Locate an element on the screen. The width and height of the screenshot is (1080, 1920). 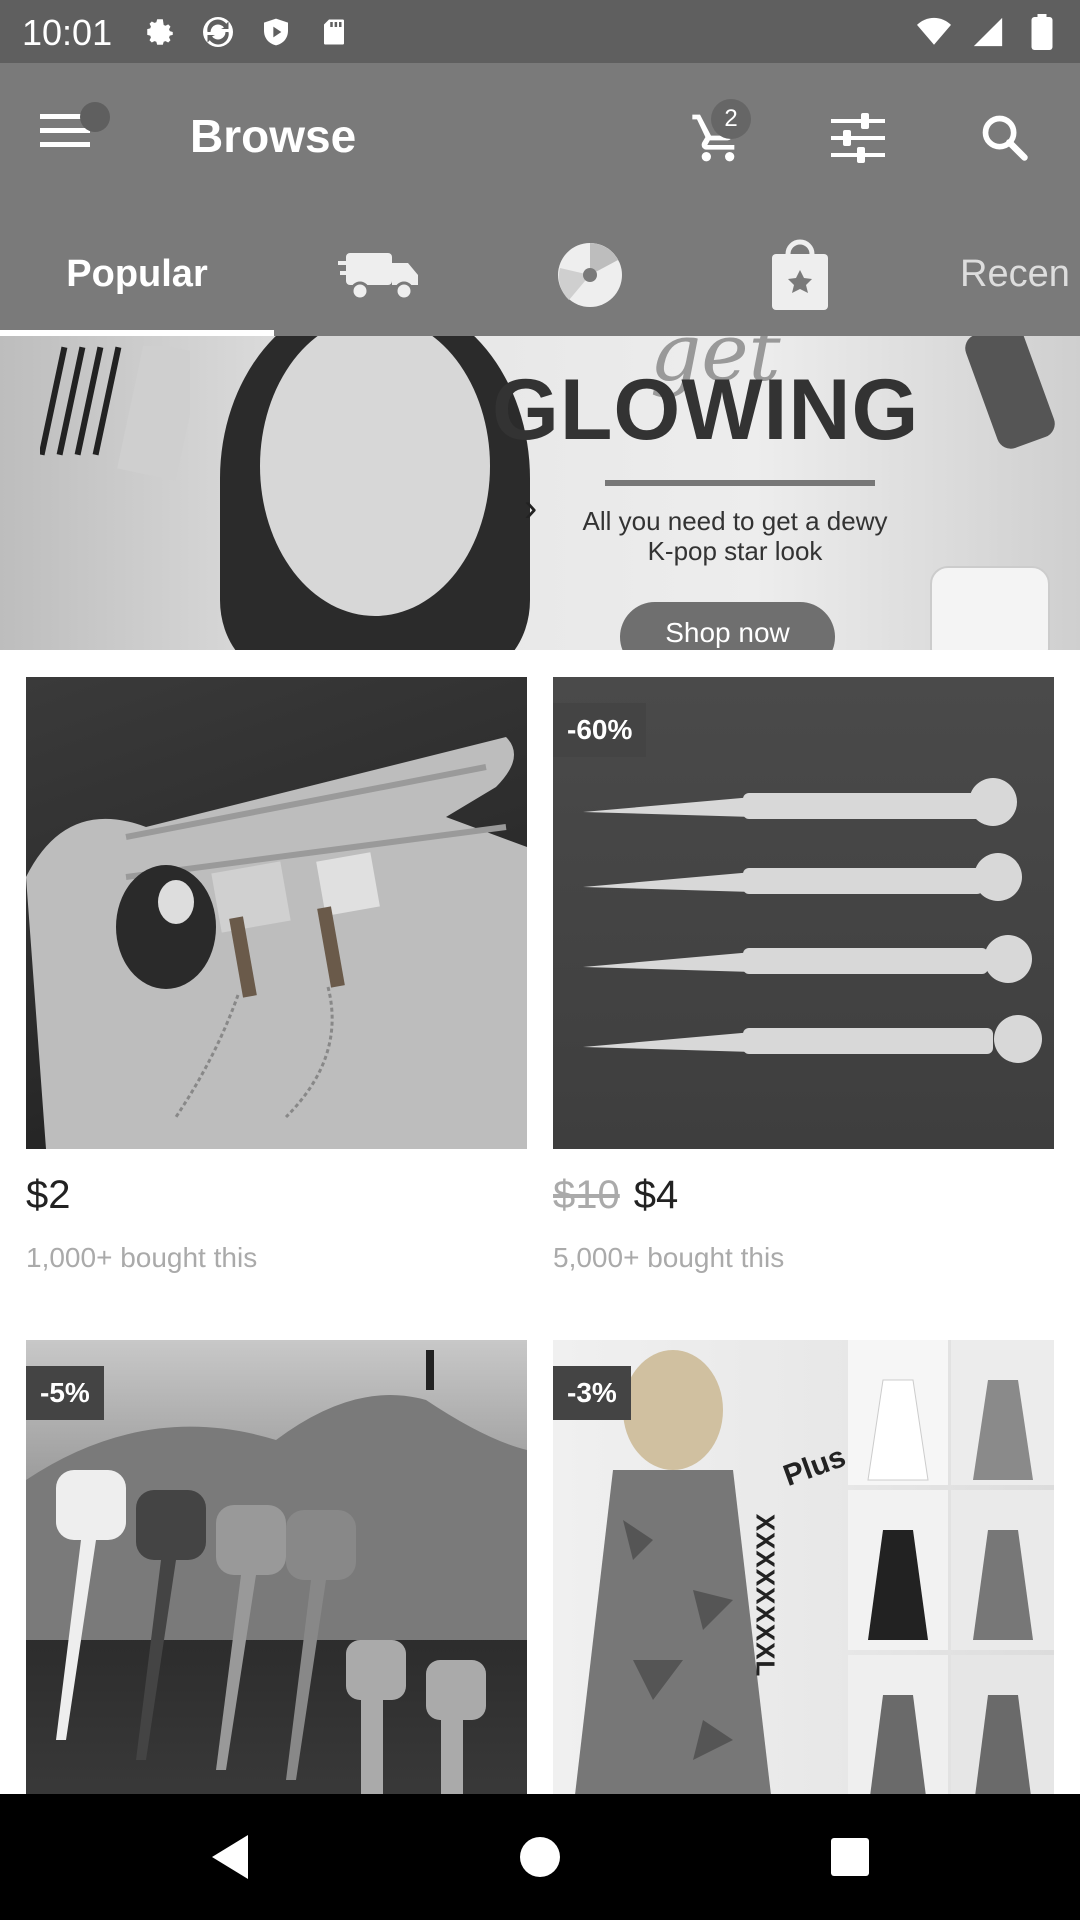
product-card: -5% is located at coordinates (276, 1576).